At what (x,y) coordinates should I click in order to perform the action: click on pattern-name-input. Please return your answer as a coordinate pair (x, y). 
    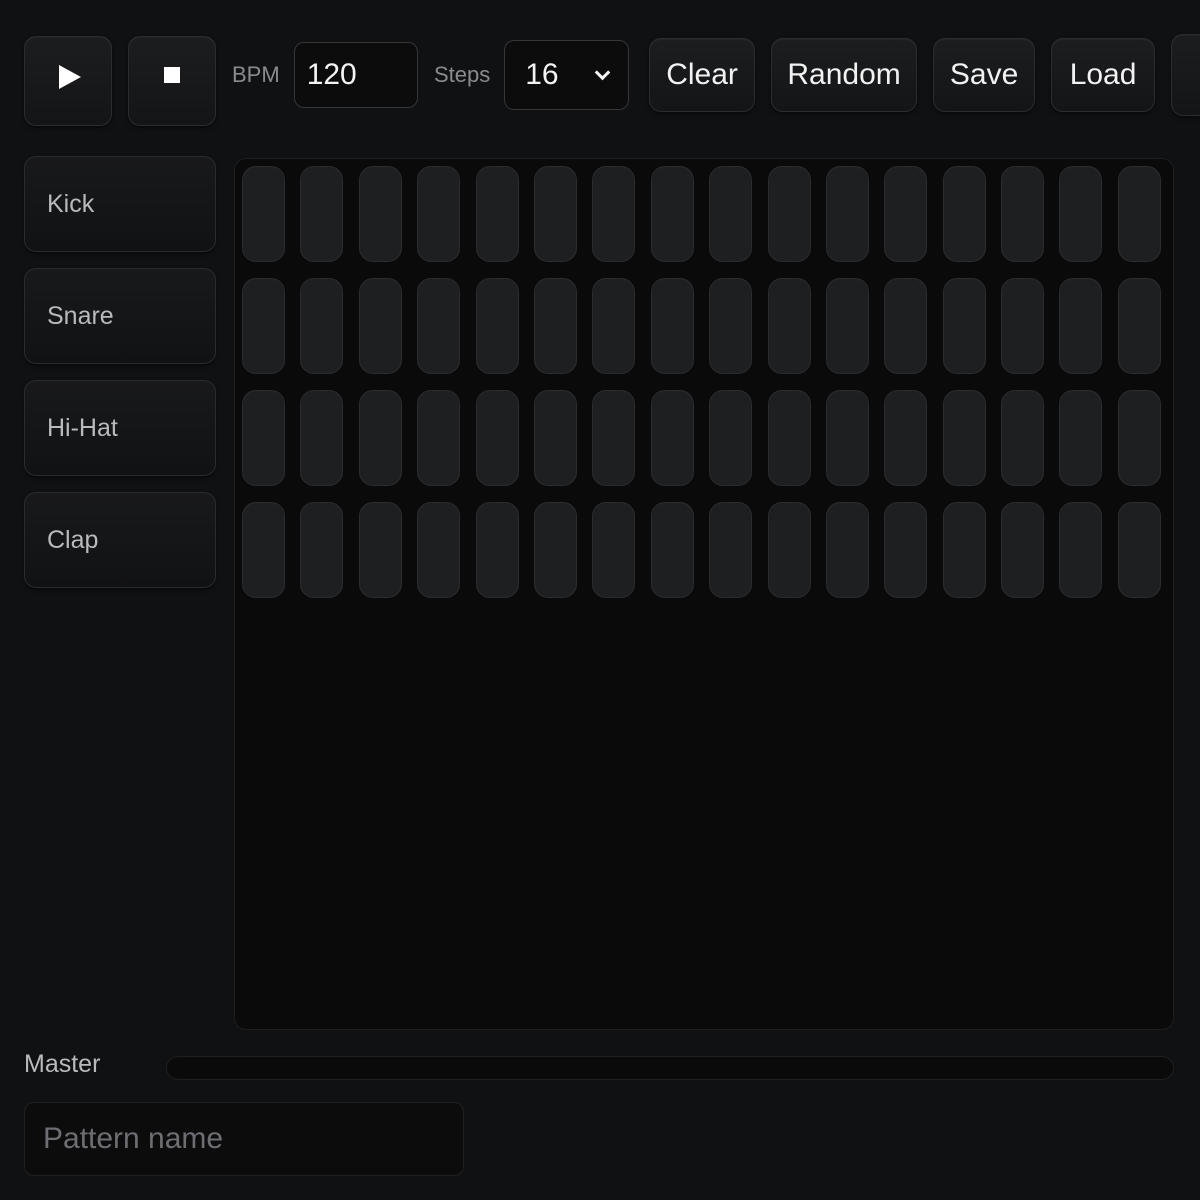
    Looking at the image, I should click on (244, 1139).